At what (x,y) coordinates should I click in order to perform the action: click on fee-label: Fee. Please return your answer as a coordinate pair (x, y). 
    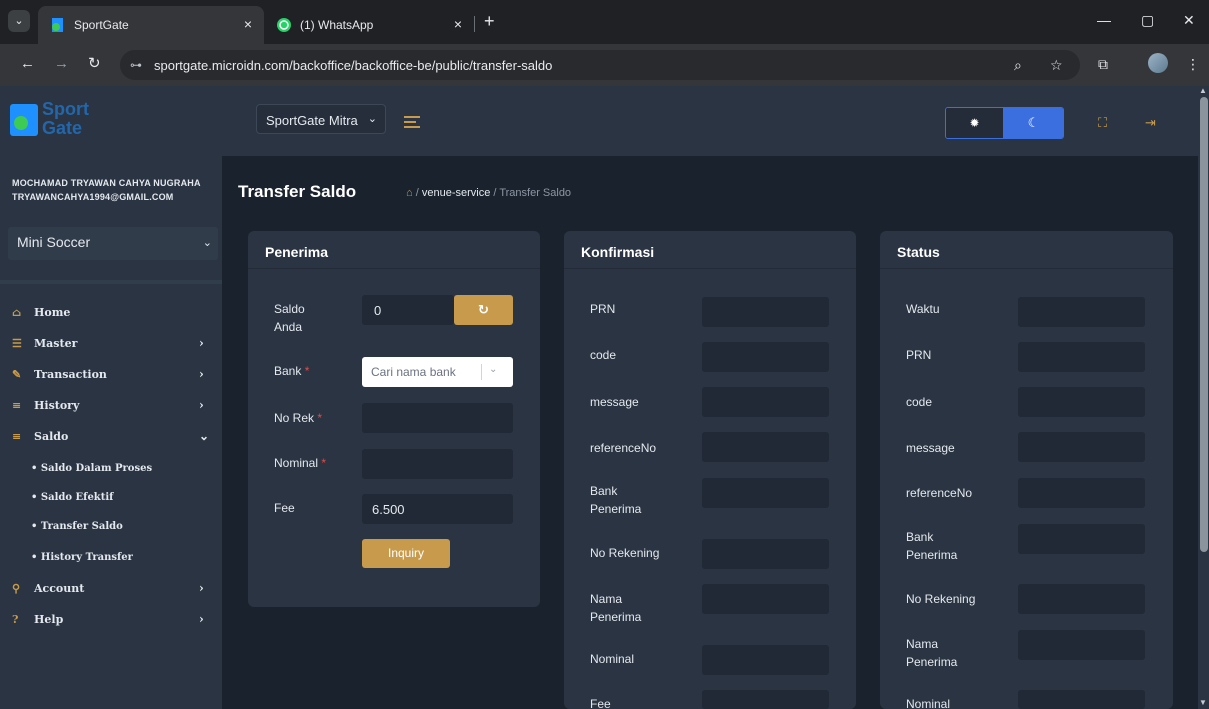
    Looking at the image, I should click on (284, 508).